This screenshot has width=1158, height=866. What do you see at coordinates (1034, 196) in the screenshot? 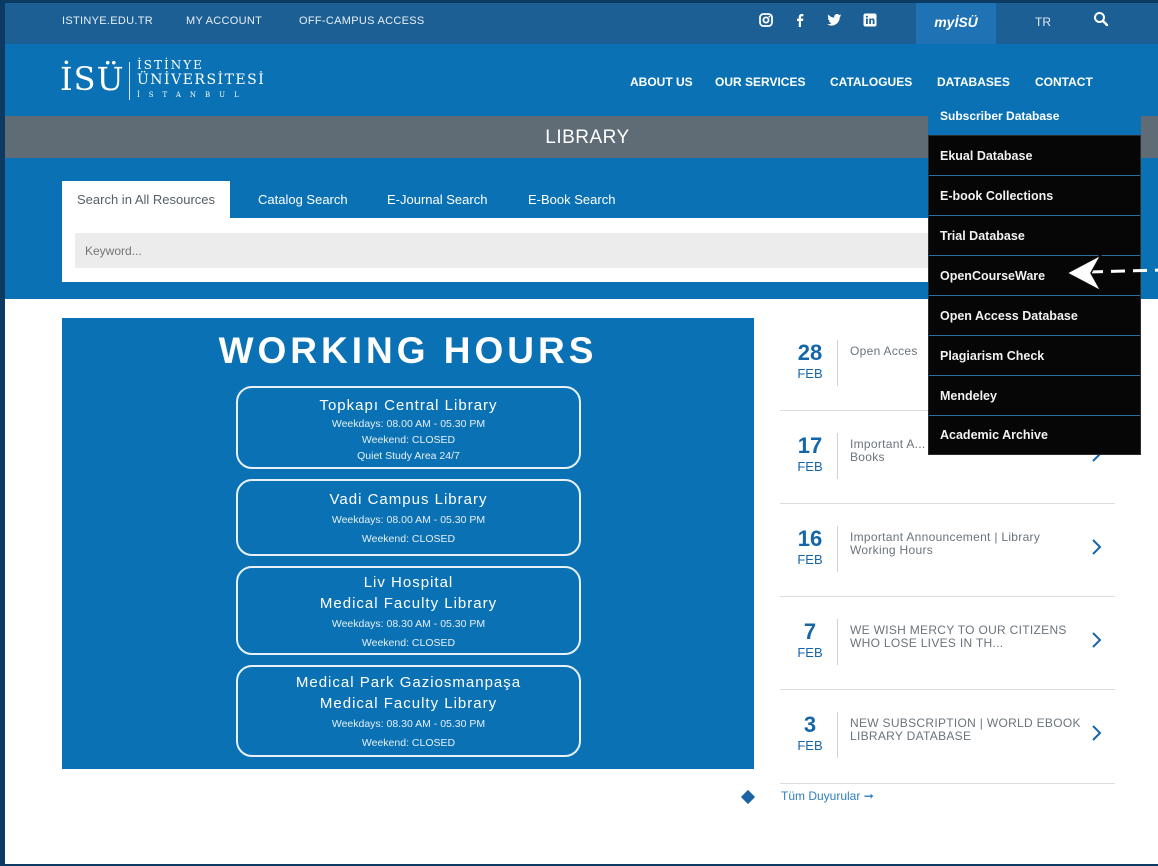
I see `dropdown-item-ebook-collections: E-book Collections` at bounding box center [1034, 196].